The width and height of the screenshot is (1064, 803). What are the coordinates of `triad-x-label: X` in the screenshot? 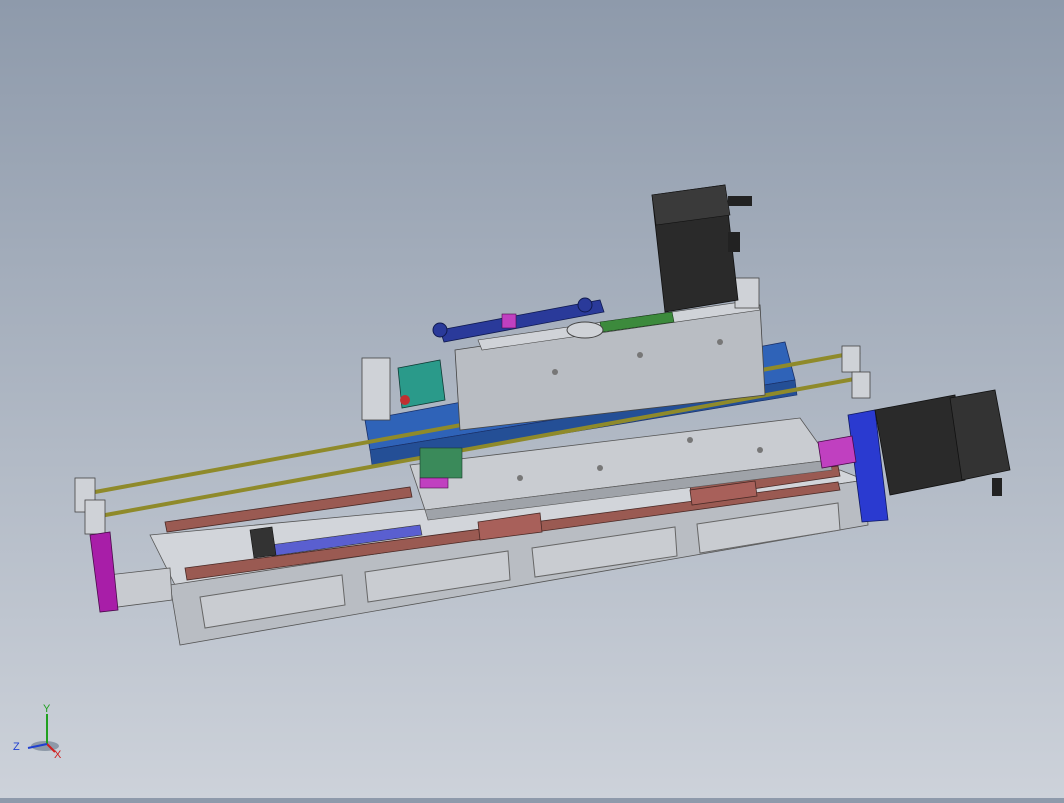 It's located at (58, 754).